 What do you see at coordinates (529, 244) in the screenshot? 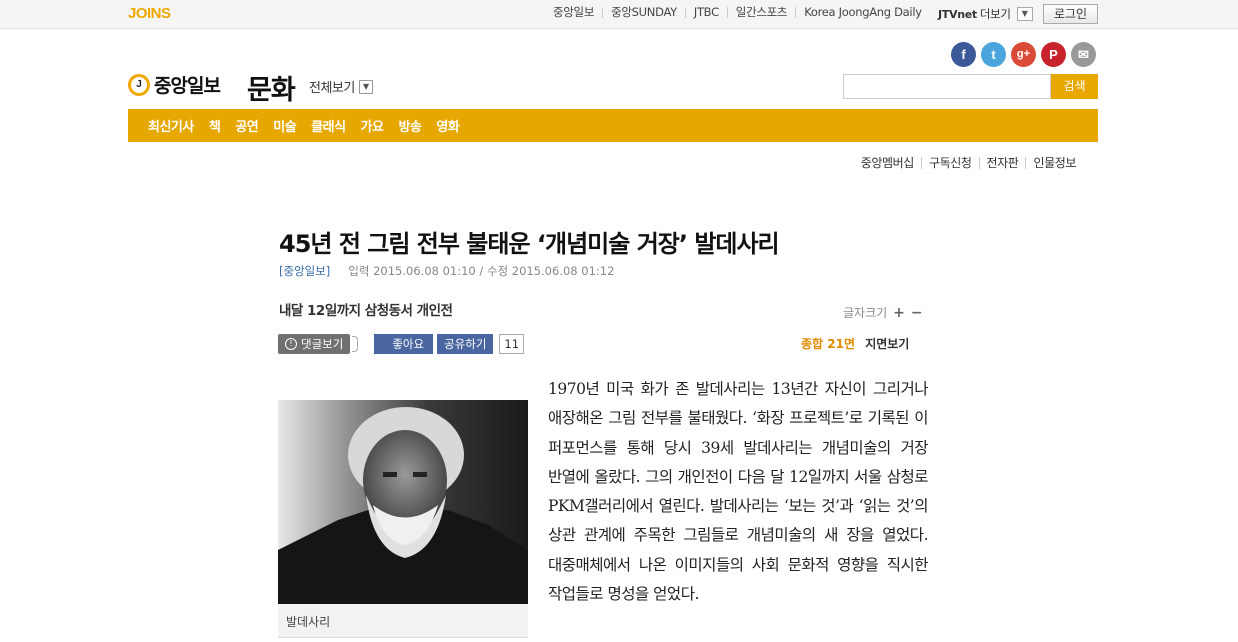
I see `article-headline: 45년 전 그림 전부 불태운 ‘개념미술 거장’ 발데사리` at bounding box center [529, 244].